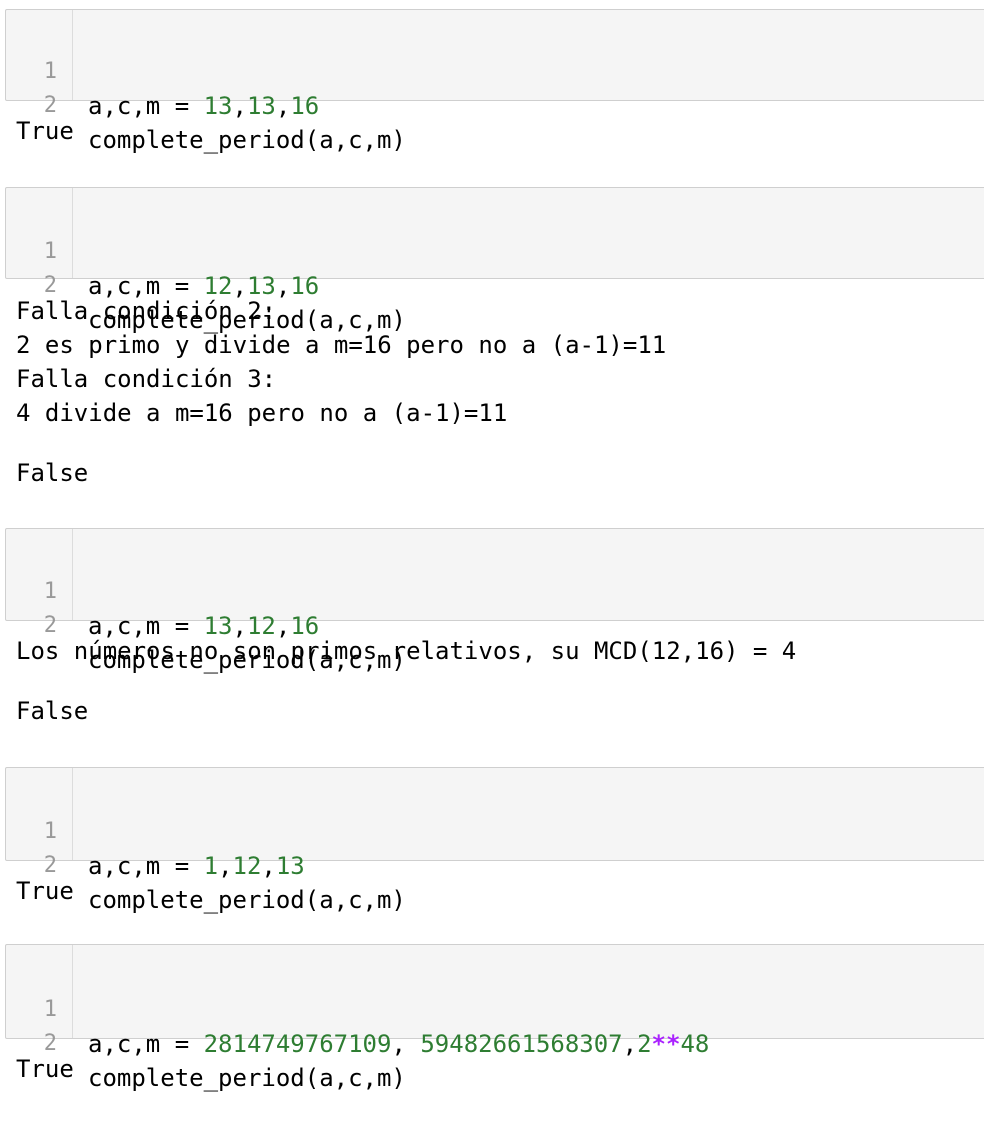 This screenshot has width=984, height=1129. What do you see at coordinates (146, 379) in the screenshot?
I see `cell-output-stream-line: Falla condición 3:` at bounding box center [146, 379].